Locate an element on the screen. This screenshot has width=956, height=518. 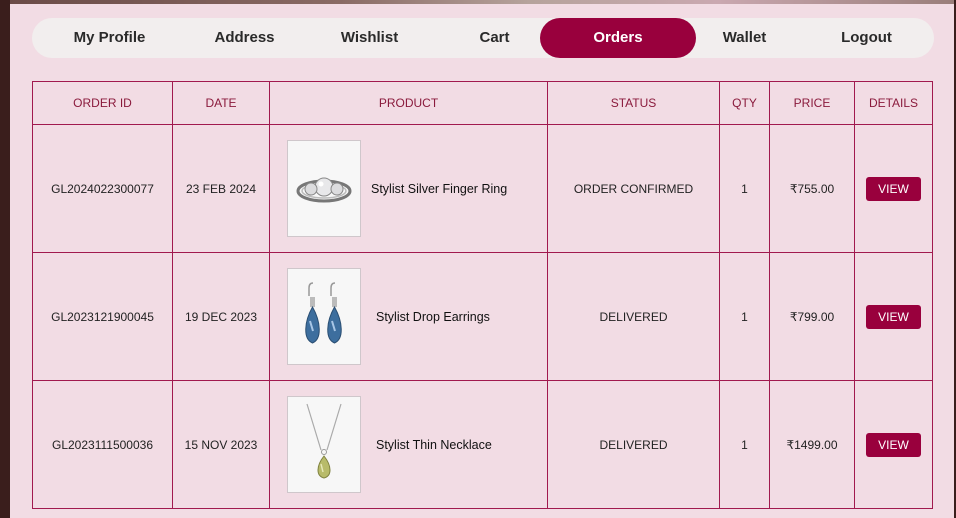
tab-cart: Cart is located at coordinates (494, 38).